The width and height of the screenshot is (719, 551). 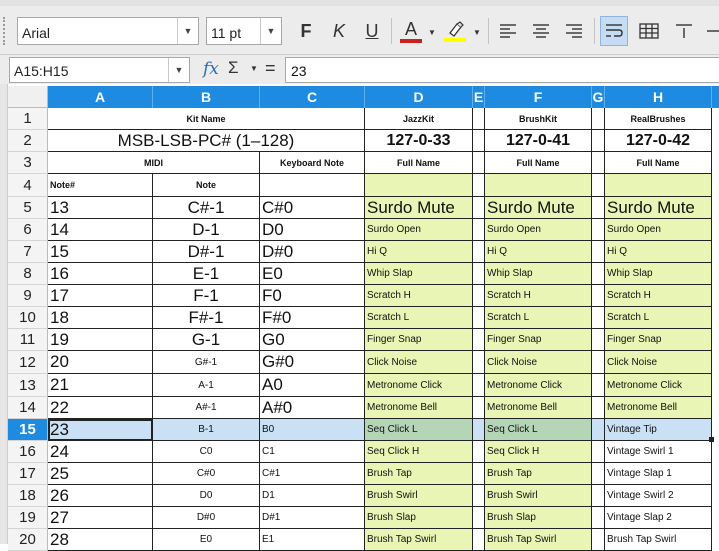 I want to click on table-cell: Vintage Slap 2, so click(x=658, y=518).